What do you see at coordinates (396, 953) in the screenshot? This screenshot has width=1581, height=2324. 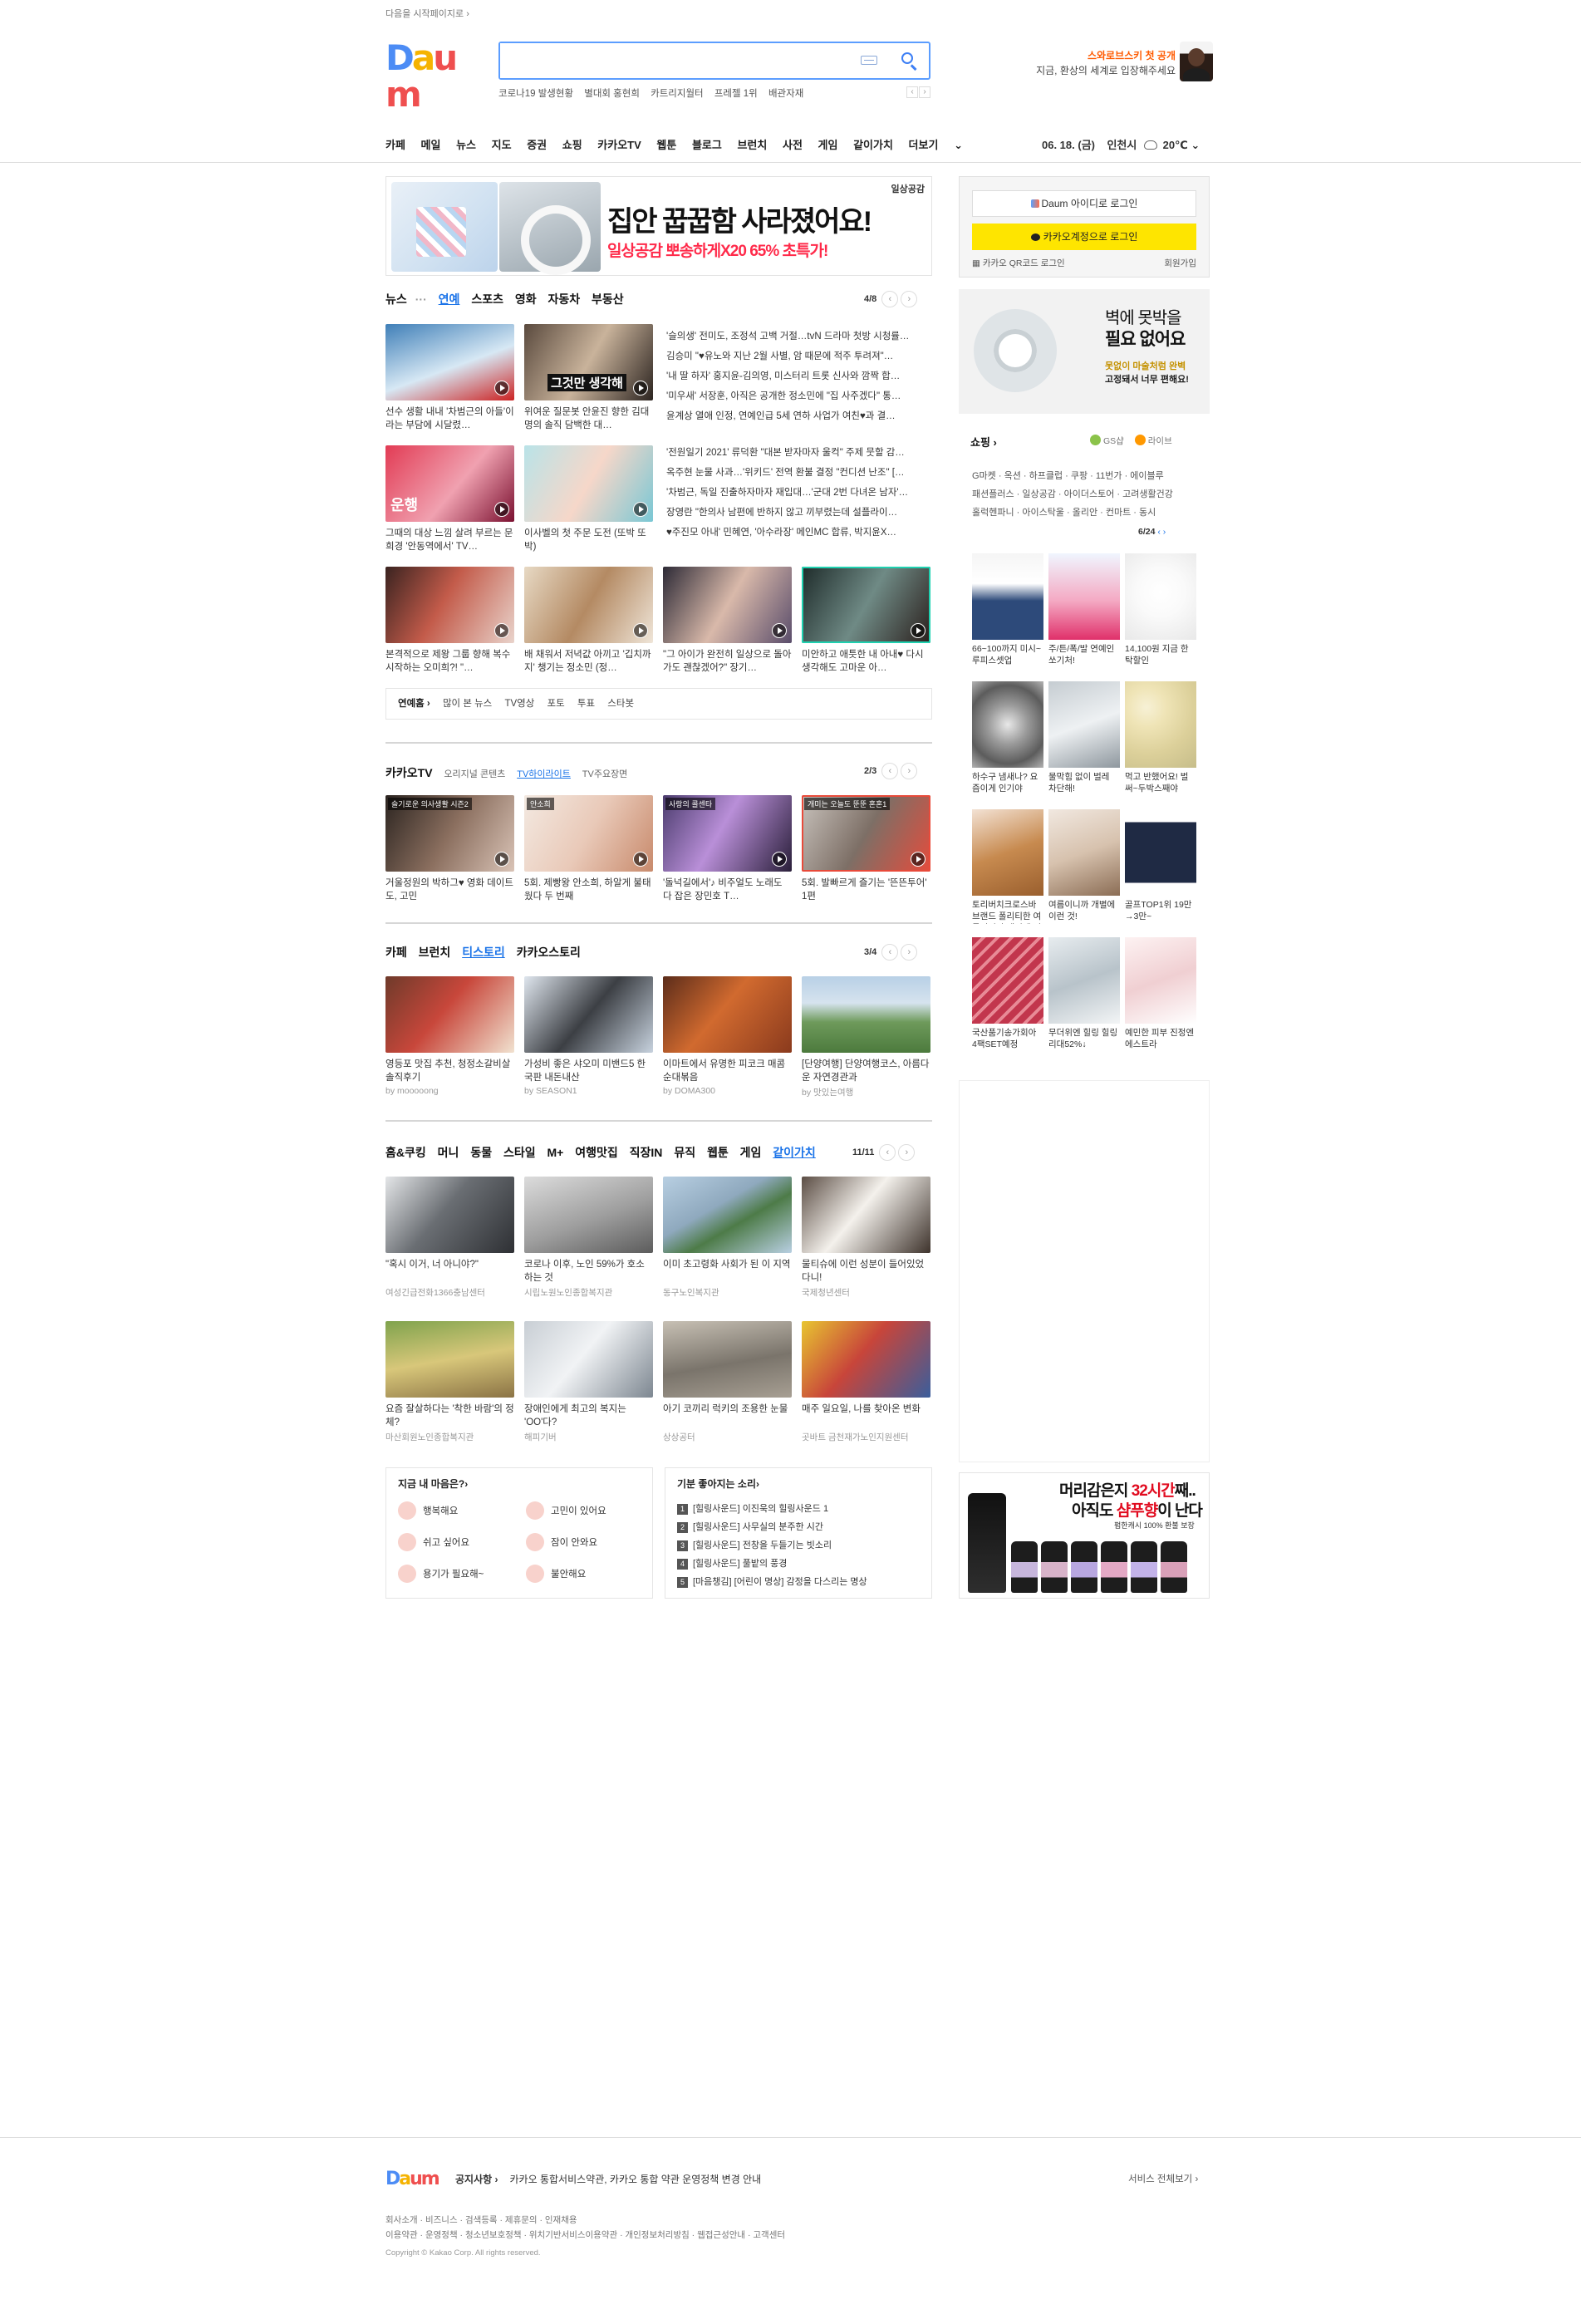 I see `tab-cafe: 카페` at bounding box center [396, 953].